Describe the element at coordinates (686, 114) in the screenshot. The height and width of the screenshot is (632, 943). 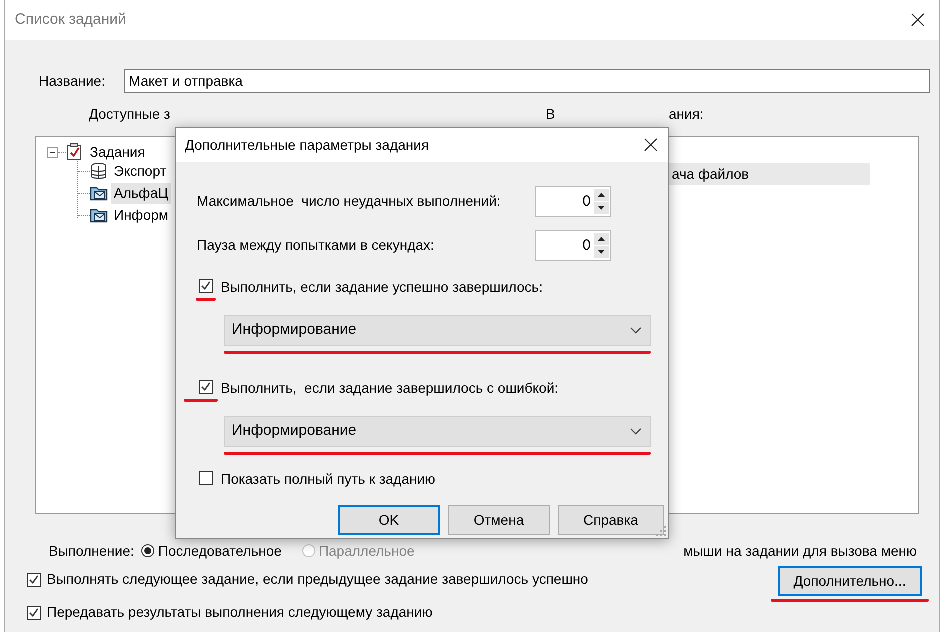
I see `section-label: ания:` at that location.